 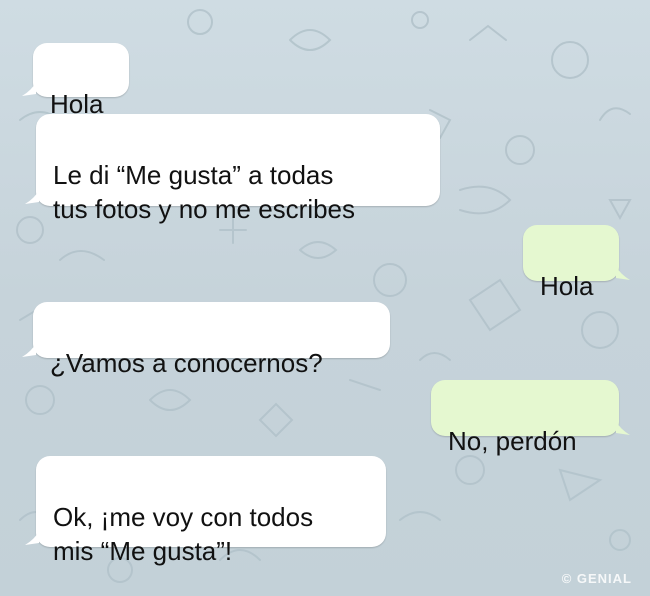 What do you see at coordinates (567, 286) in the screenshot?
I see `message-text: Hola` at bounding box center [567, 286].